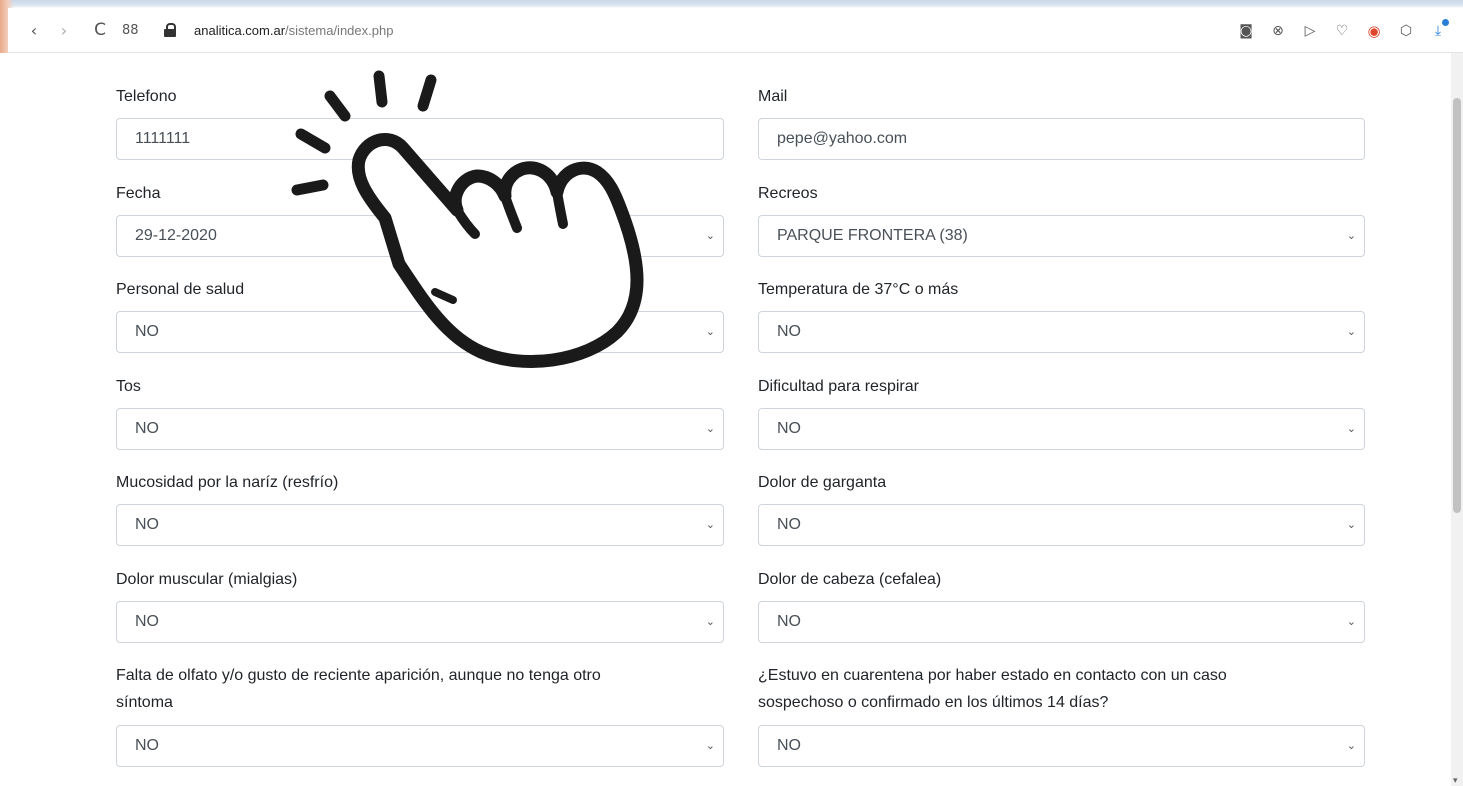 This screenshot has height=786, width=1463. What do you see at coordinates (180, 289) in the screenshot?
I see `field-label-text: Personal de salud` at bounding box center [180, 289].